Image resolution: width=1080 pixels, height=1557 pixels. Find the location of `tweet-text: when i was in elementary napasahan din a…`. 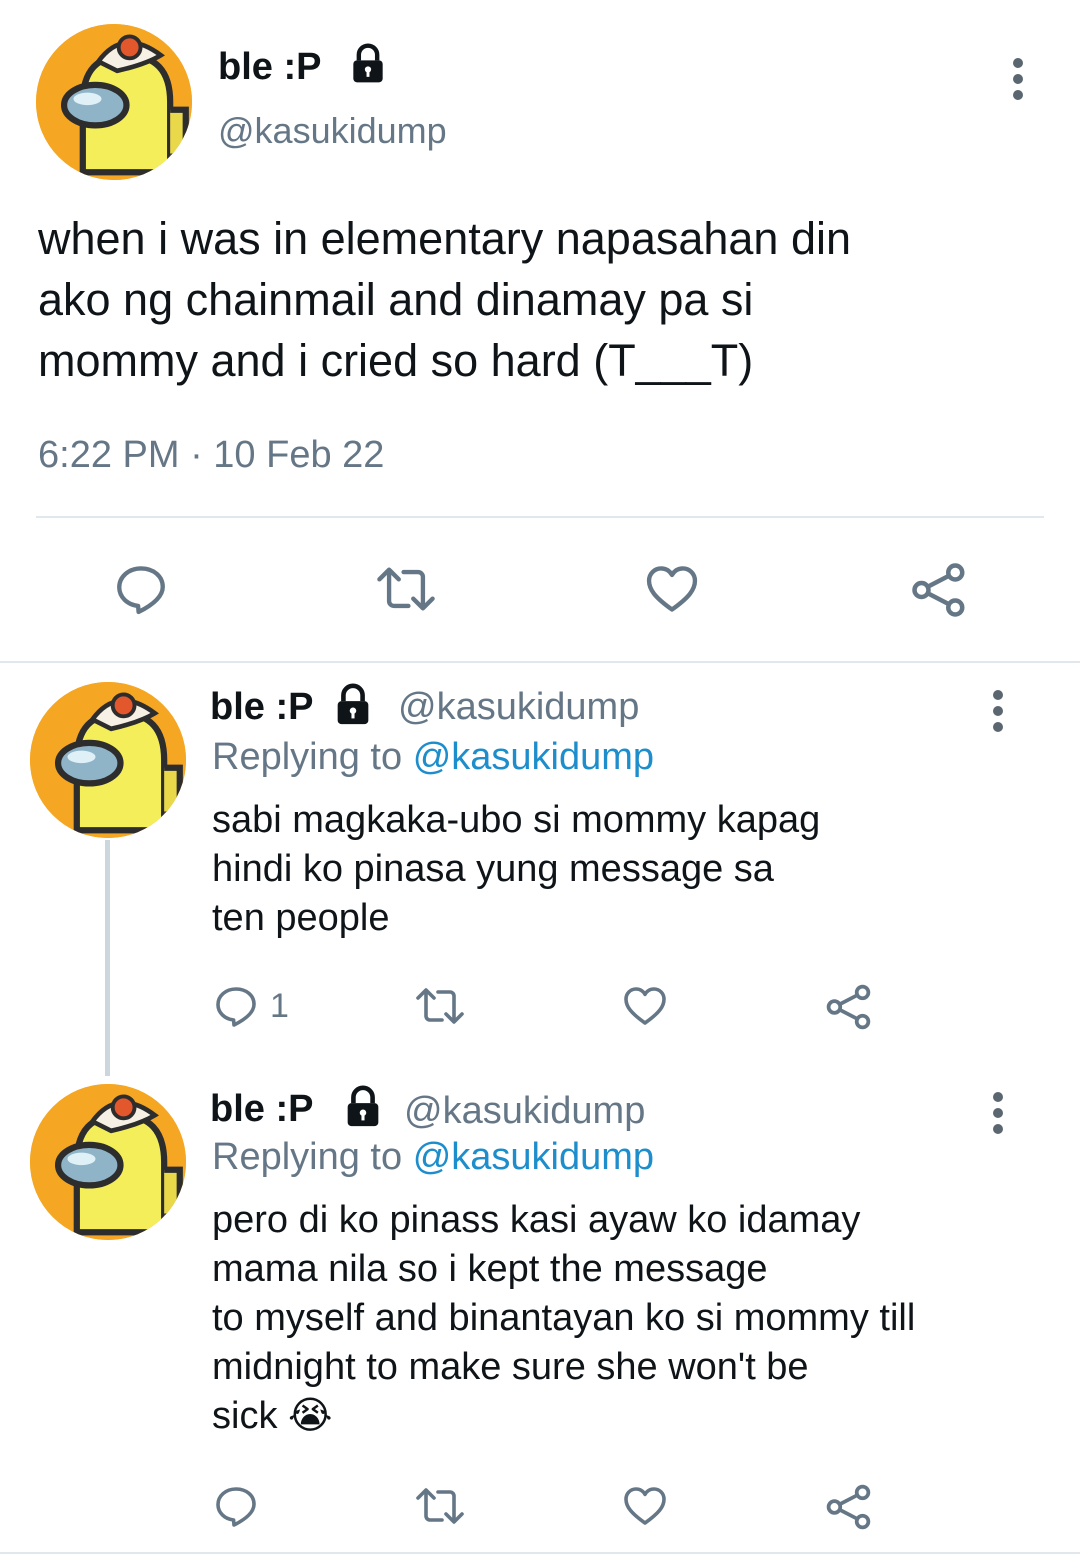

tweet-text: when i was in elementary napasahan din a… is located at coordinates (445, 299).